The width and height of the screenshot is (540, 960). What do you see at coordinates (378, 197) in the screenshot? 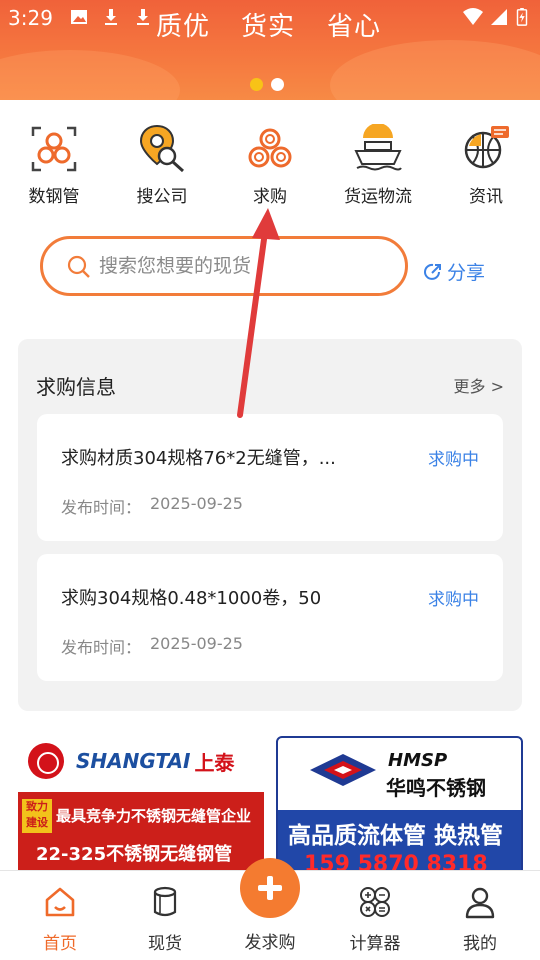
I see `nav-label: 货运物流` at bounding box center [378, 197].